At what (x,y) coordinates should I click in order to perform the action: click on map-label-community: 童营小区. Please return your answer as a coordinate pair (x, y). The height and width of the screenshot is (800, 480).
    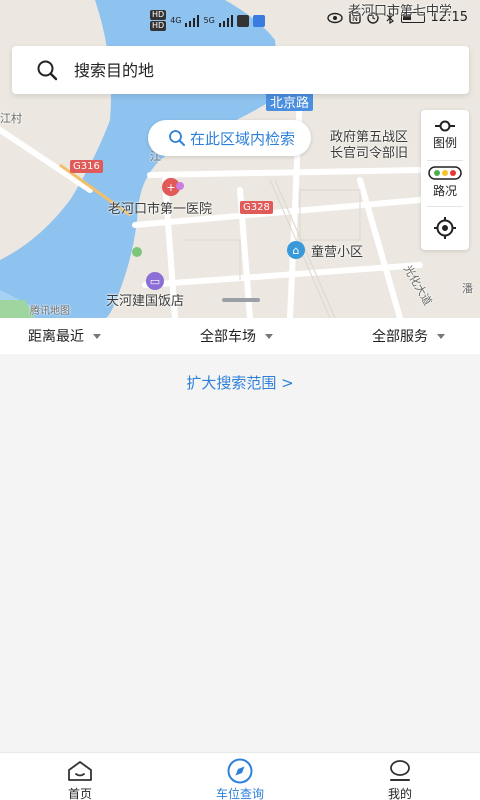
    Looking at the image, I should click on (337, 250).